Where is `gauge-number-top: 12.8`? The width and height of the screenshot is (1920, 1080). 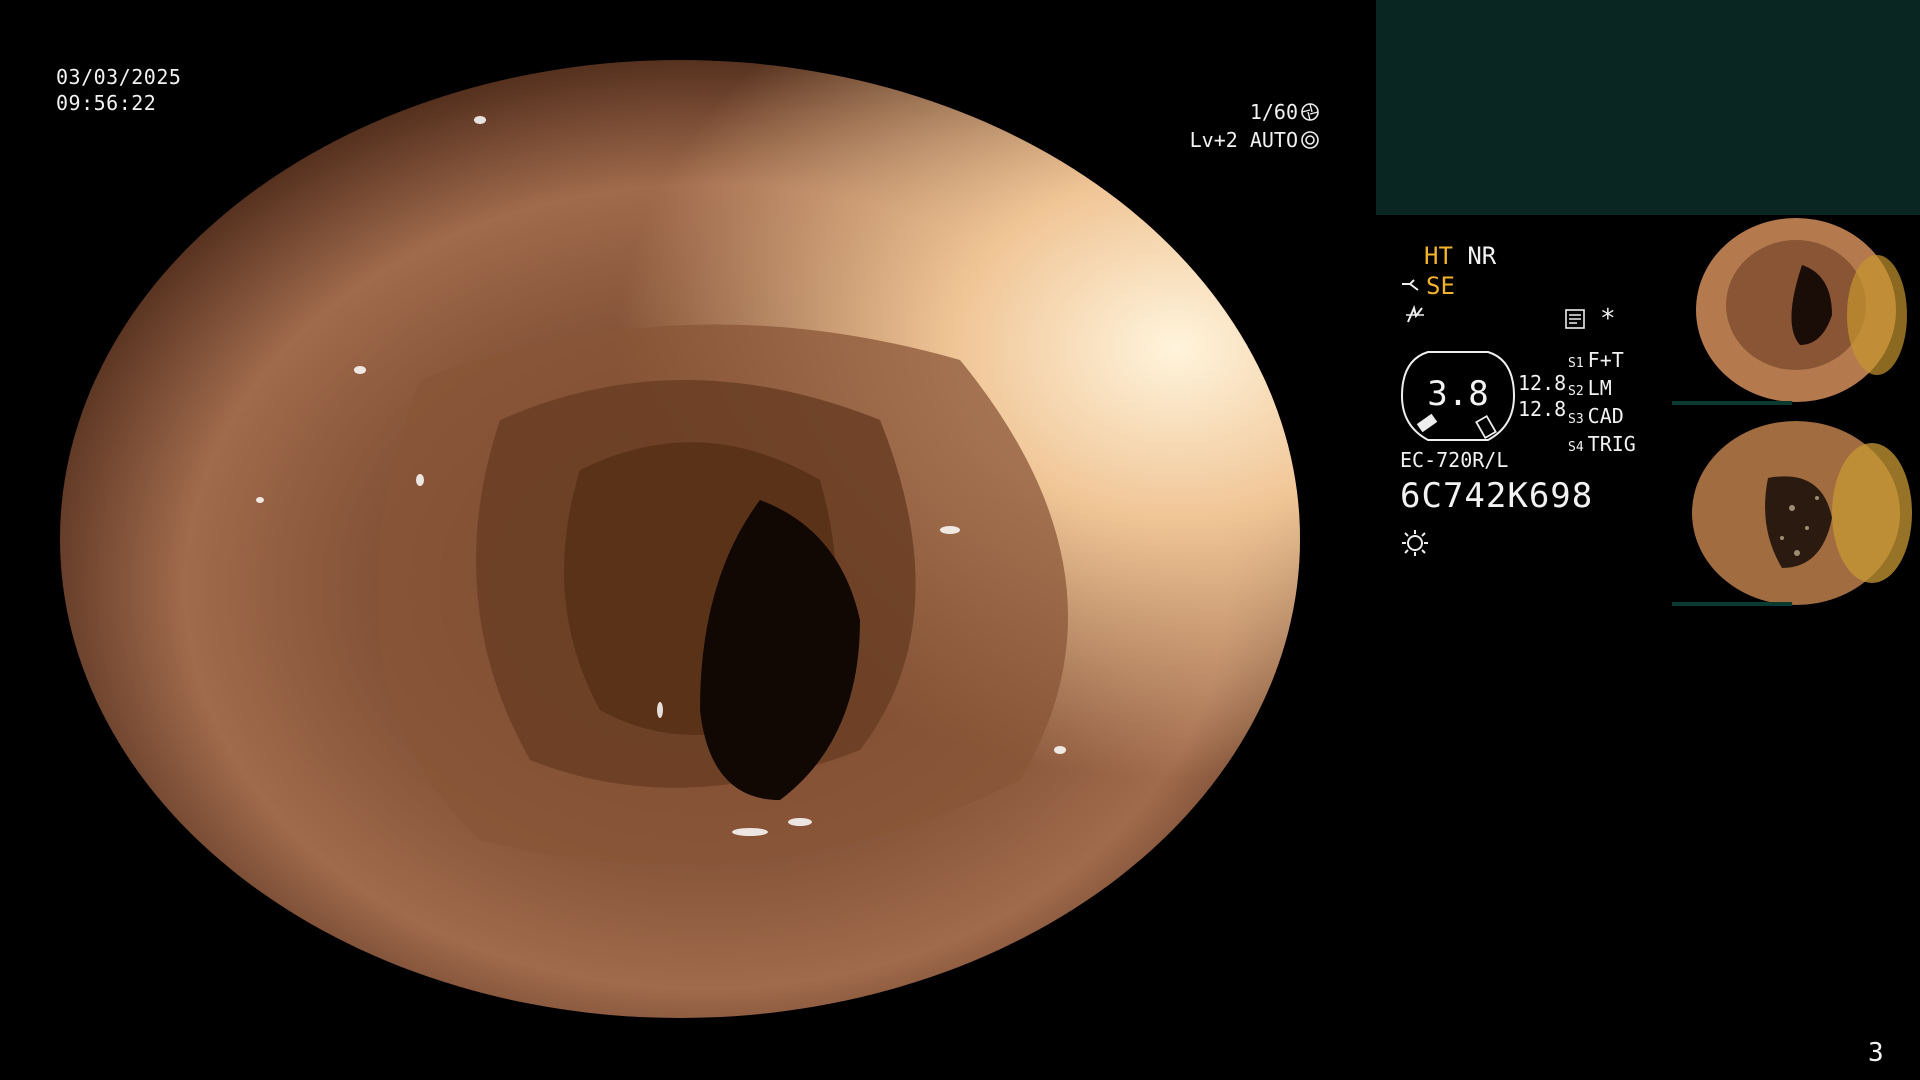
gauge-number-top: 12.8 is located at coordinates (1542, 383).